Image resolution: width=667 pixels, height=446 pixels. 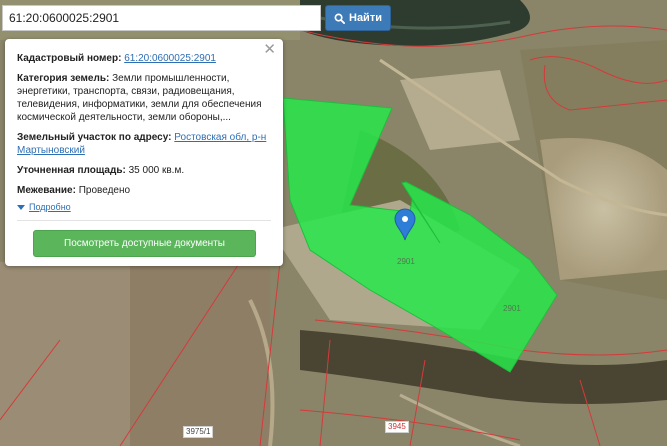 What do you see at coordinates (144, 243) in the screenshot?
I see `view-documents-button: Посмотреть доступные документы` at bounding box center [144, 243].